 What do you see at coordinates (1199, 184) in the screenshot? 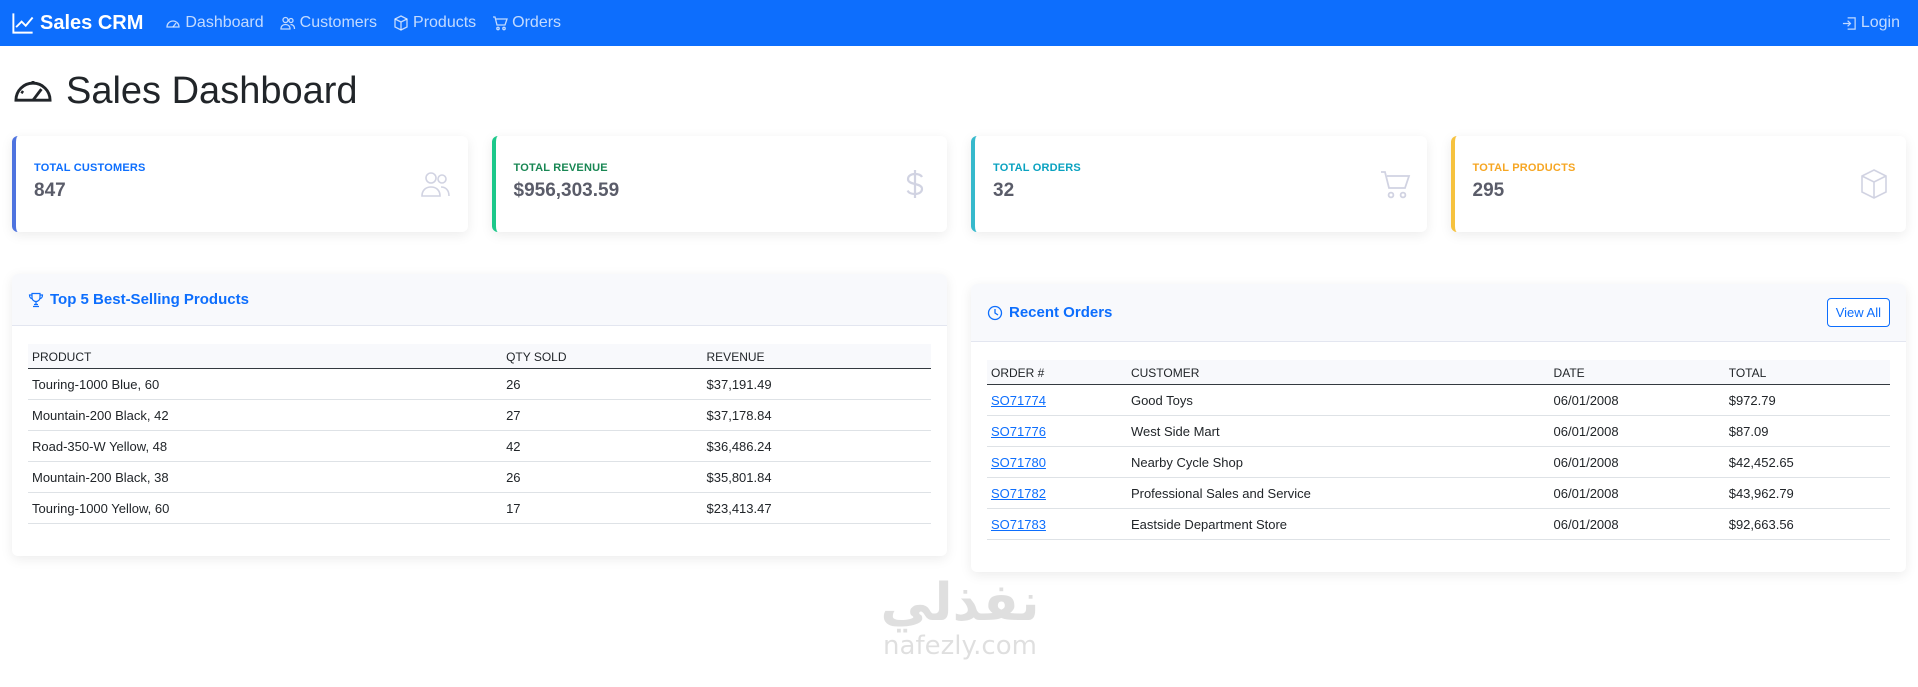
I see `stat-card-orders: TOTAL ORDERS 32` at bounding box center [1199, 184].